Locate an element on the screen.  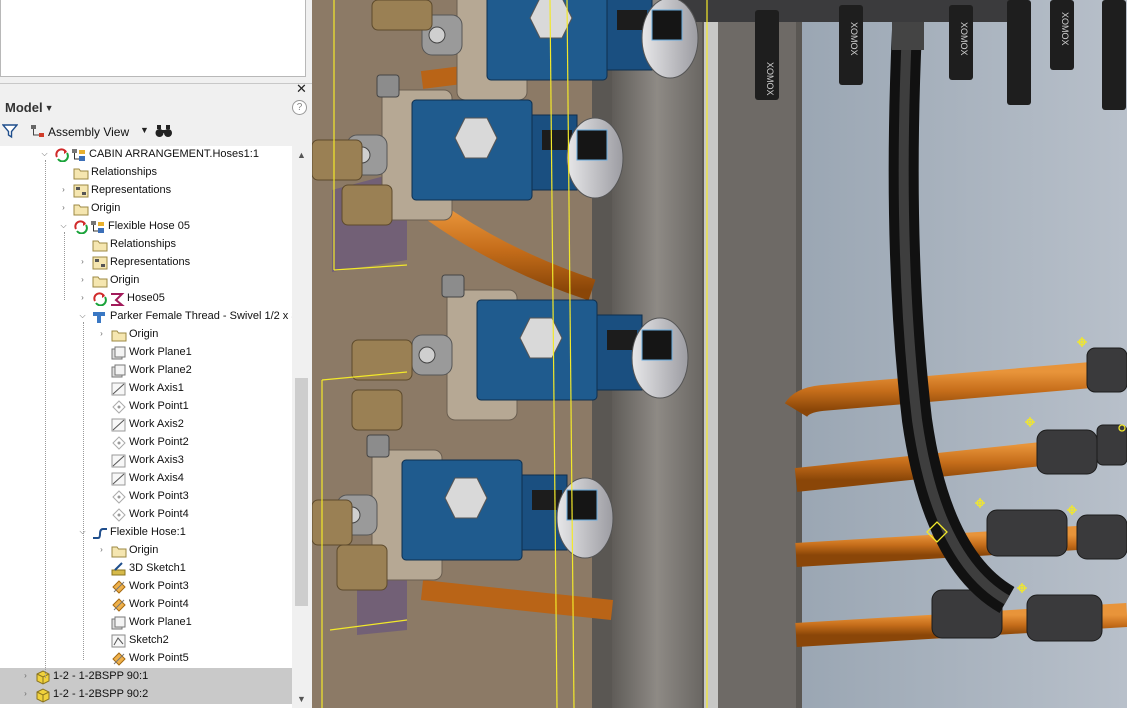
update-icon is located at coordinates (62, 156).